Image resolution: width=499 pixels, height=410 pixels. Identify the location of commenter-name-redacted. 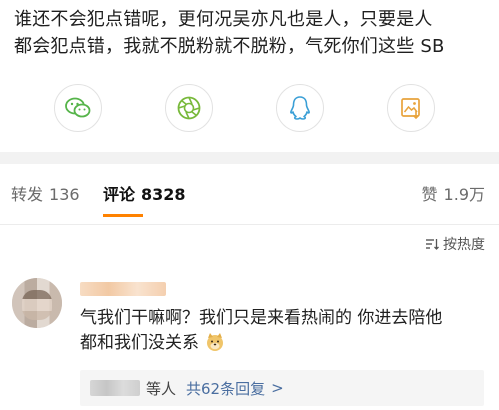
(123, 289).